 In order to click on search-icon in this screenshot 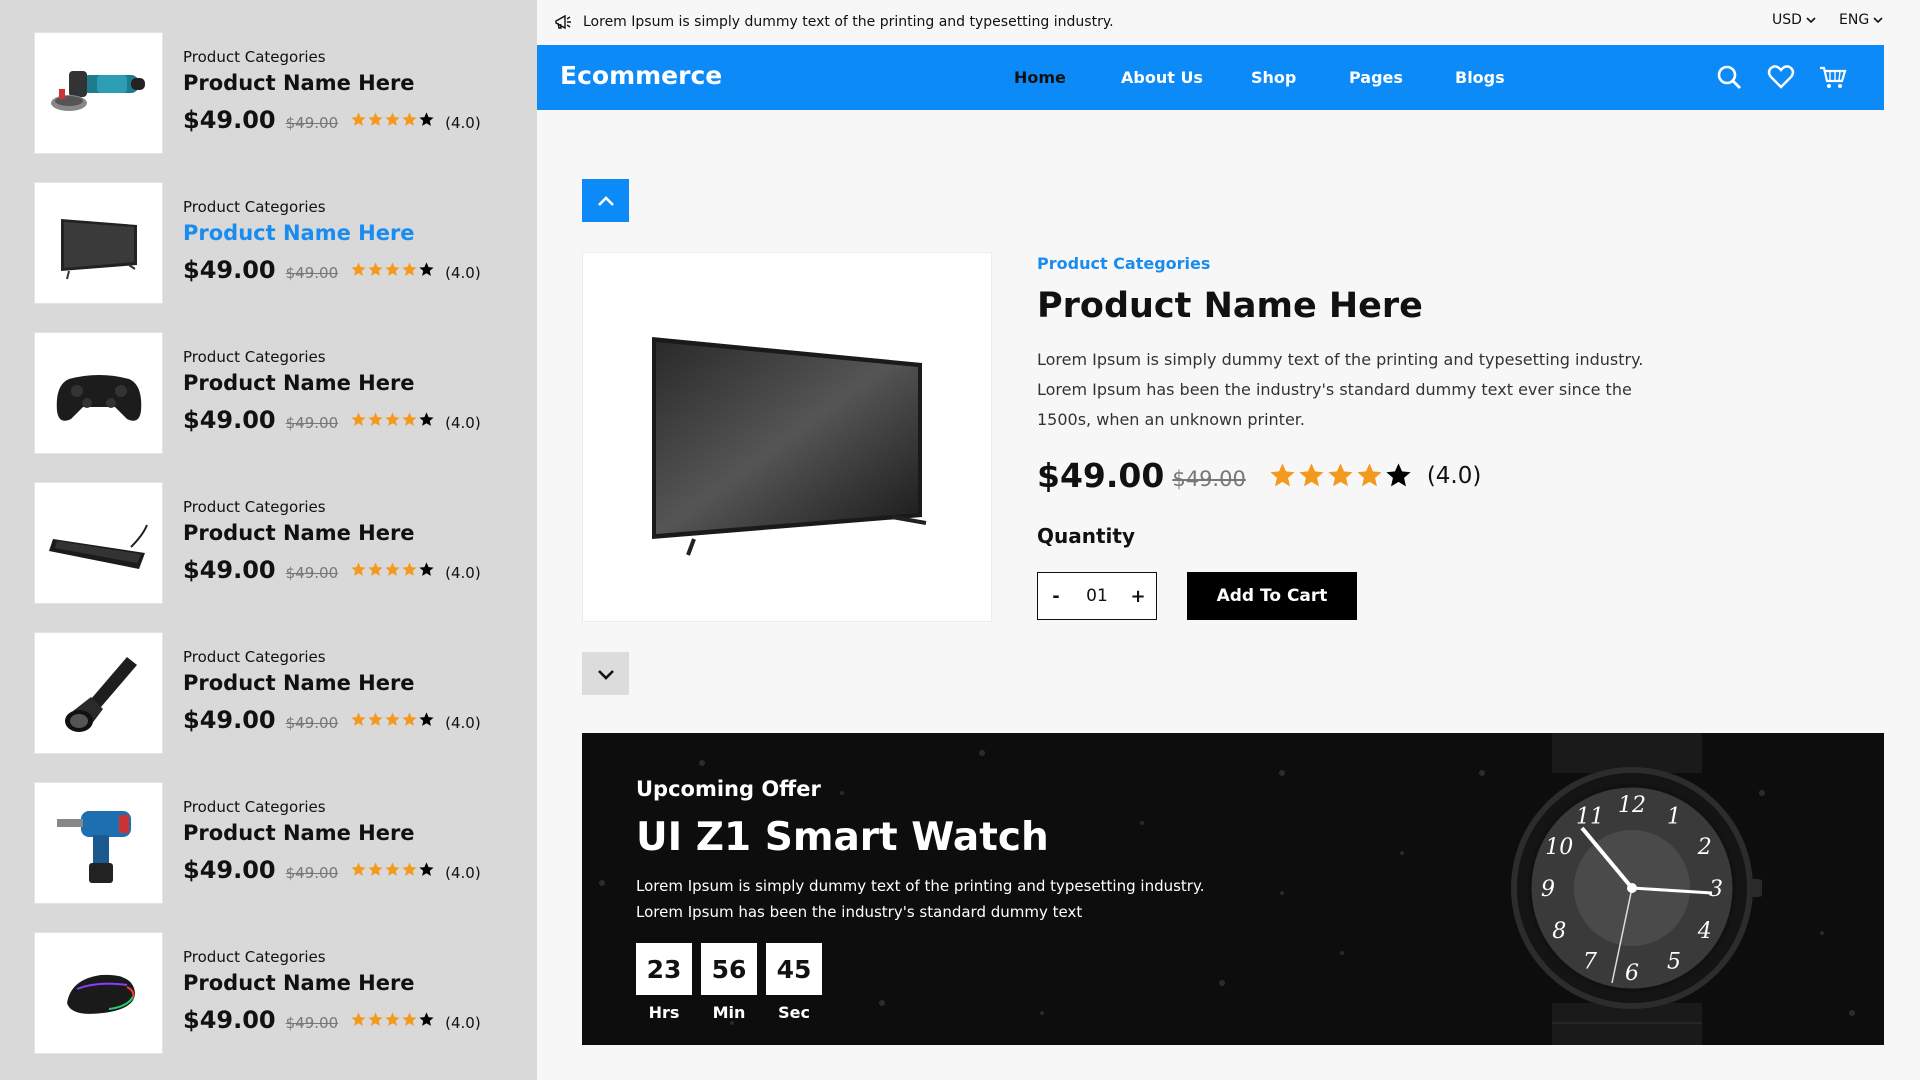, I will do `click(1729, 77)`.